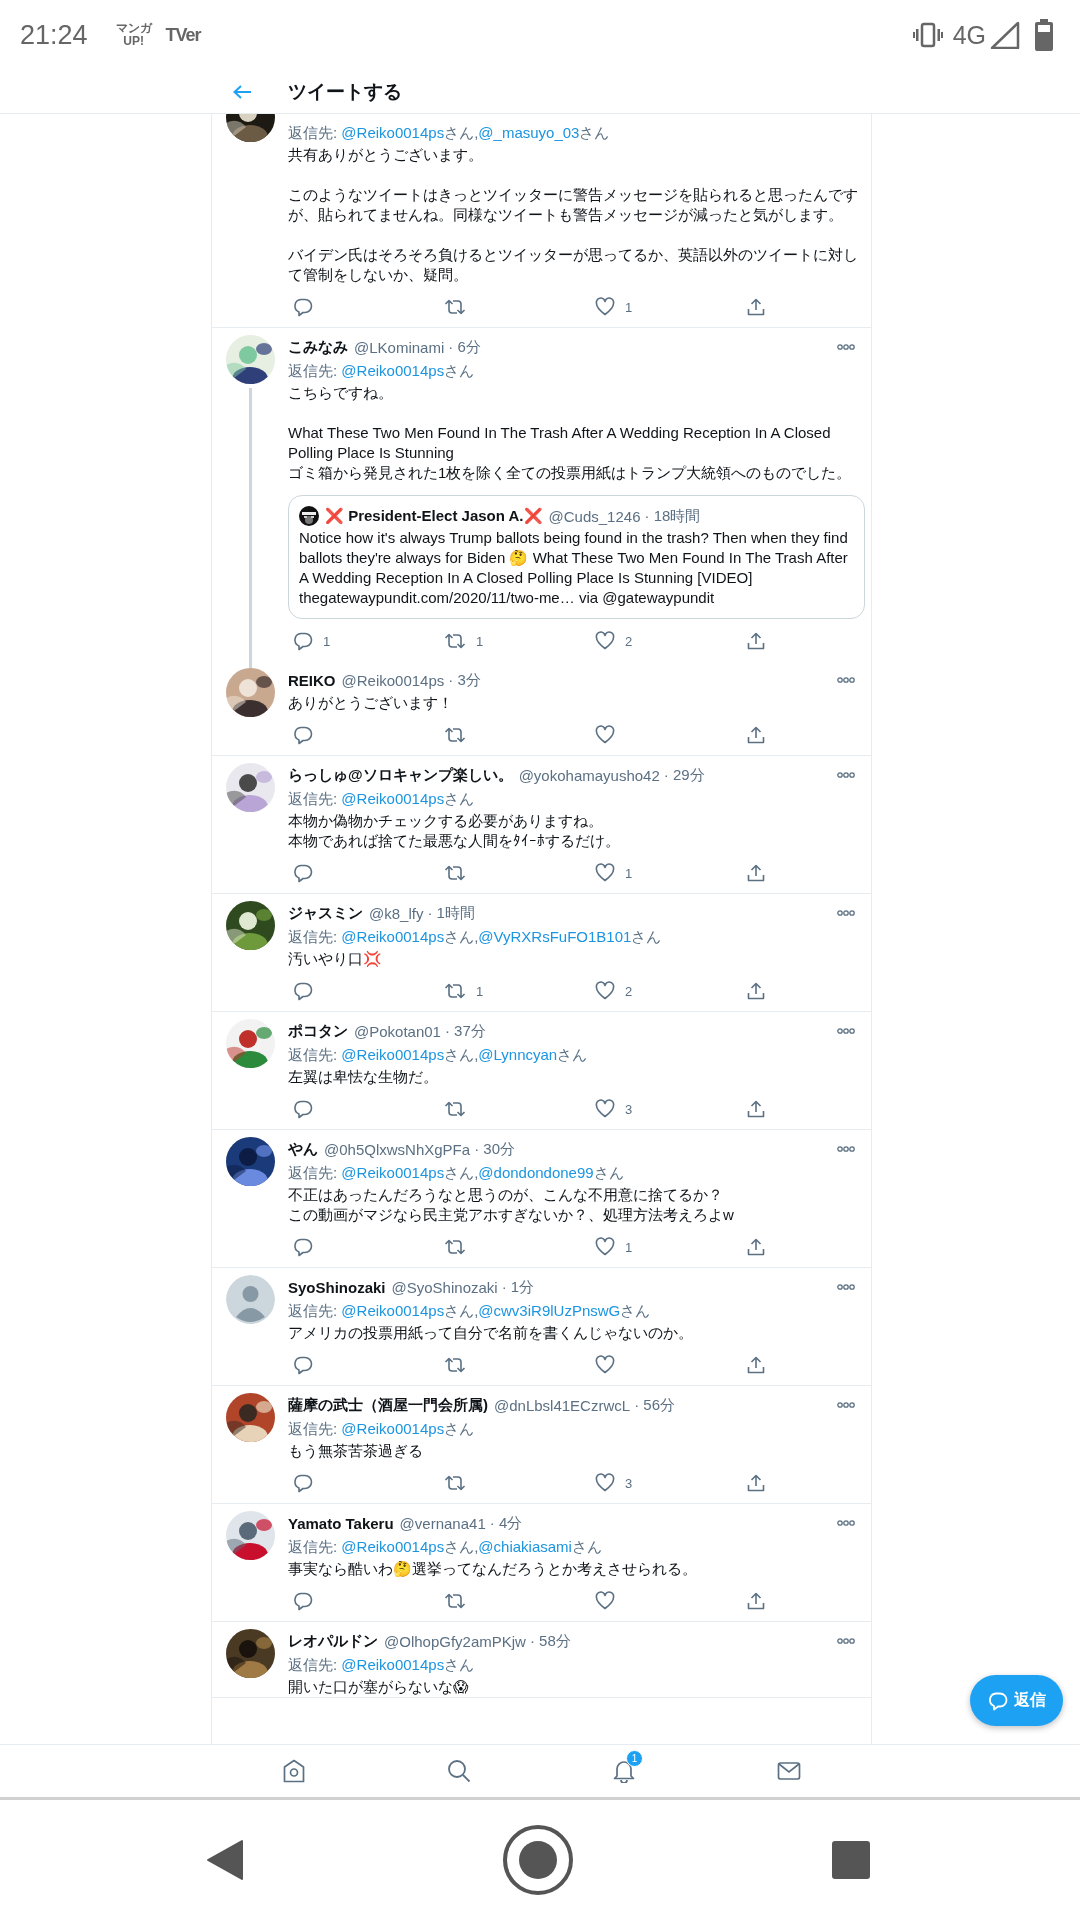  What do you see at coordinates (589, 775) in the screenshot?
I see `user-handle: @yokohamayusho42` at bounding box center [589, 775].